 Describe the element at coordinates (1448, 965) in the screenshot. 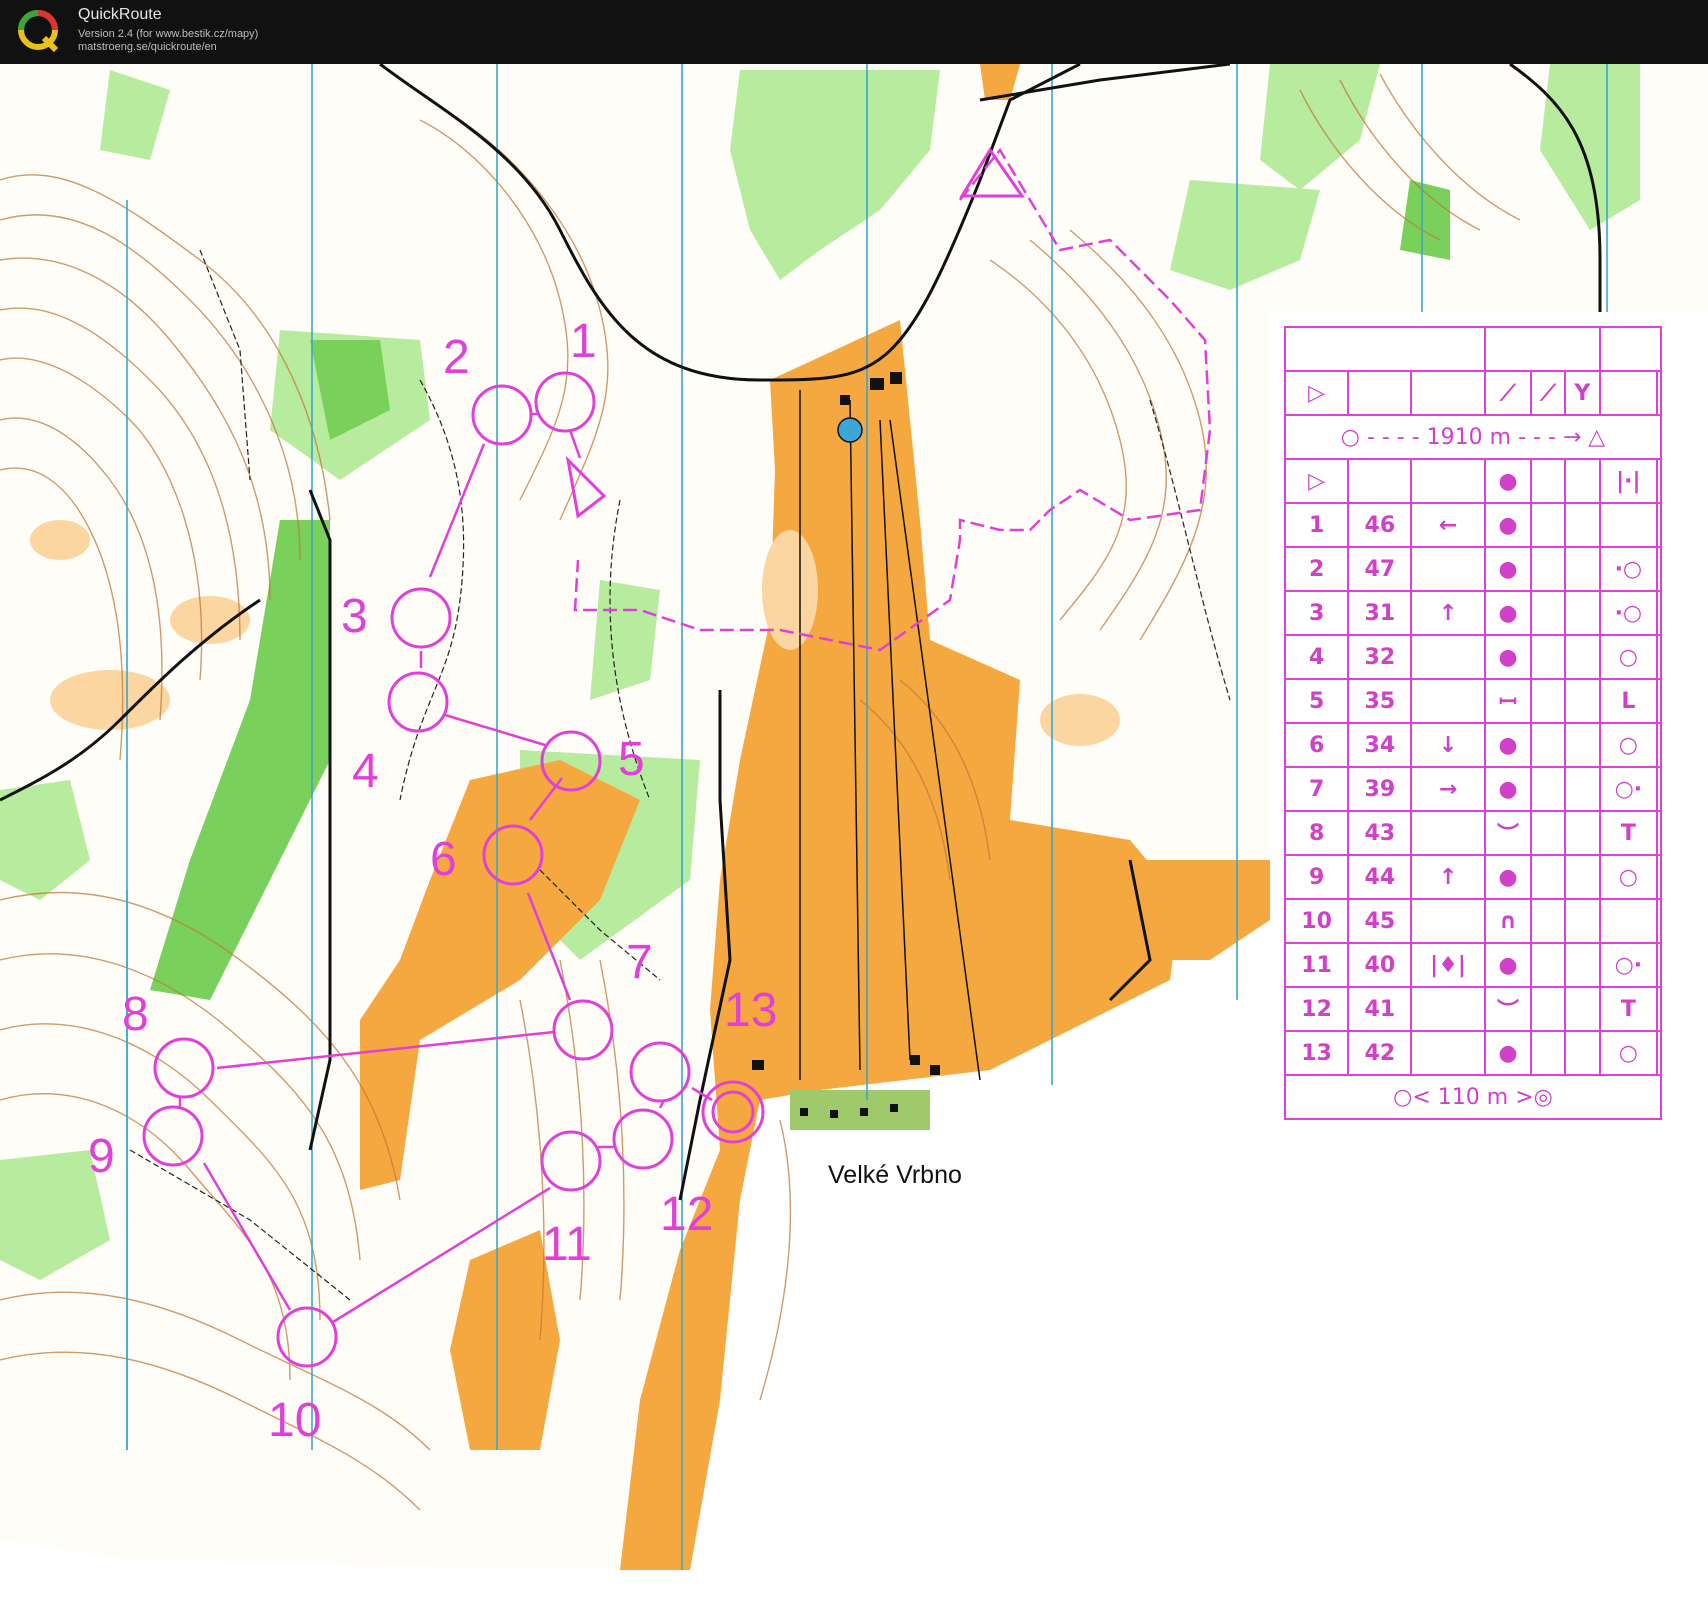

I see `direction-icon: |♦|` at that location.